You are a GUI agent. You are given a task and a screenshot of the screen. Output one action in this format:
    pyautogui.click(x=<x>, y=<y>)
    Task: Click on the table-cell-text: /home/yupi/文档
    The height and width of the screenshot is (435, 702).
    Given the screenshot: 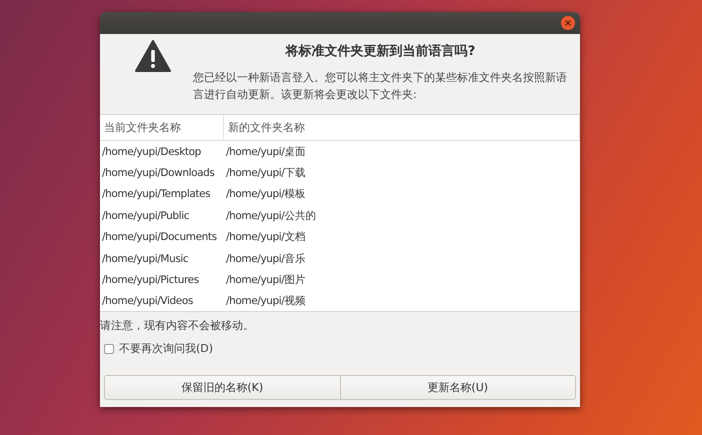 What is the action you would take?
    pyautogui.click(x=265, y=237)
    